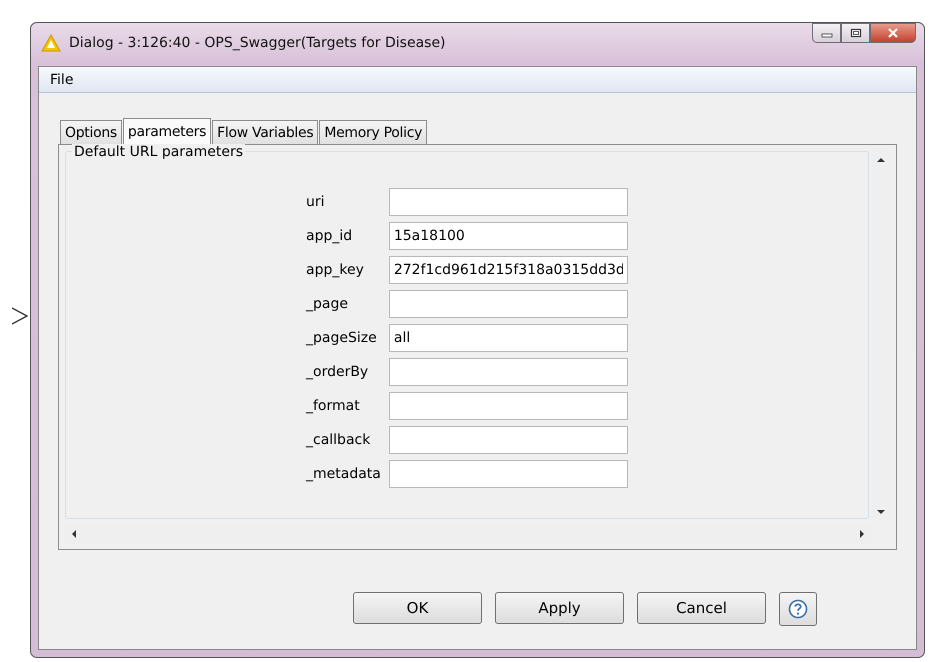  What do you see at coordinates (316, 202) in the screenshot?
I see `field-label: uri` at bounding box center [316, 202].